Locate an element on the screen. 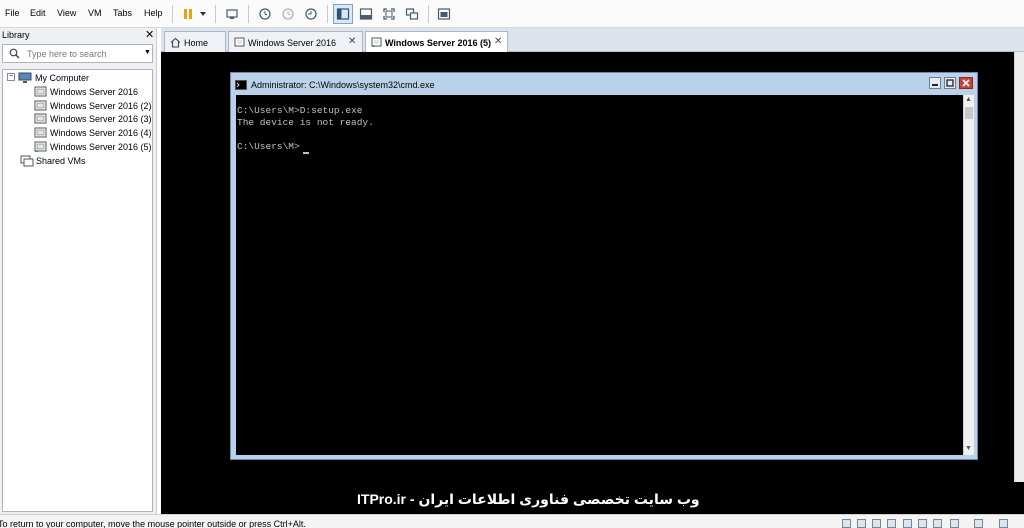 Image resolution: width=1024 pixels, height=528 pixels. tree-item-my-computer: − My Computer is located at coordinates (77, 78).